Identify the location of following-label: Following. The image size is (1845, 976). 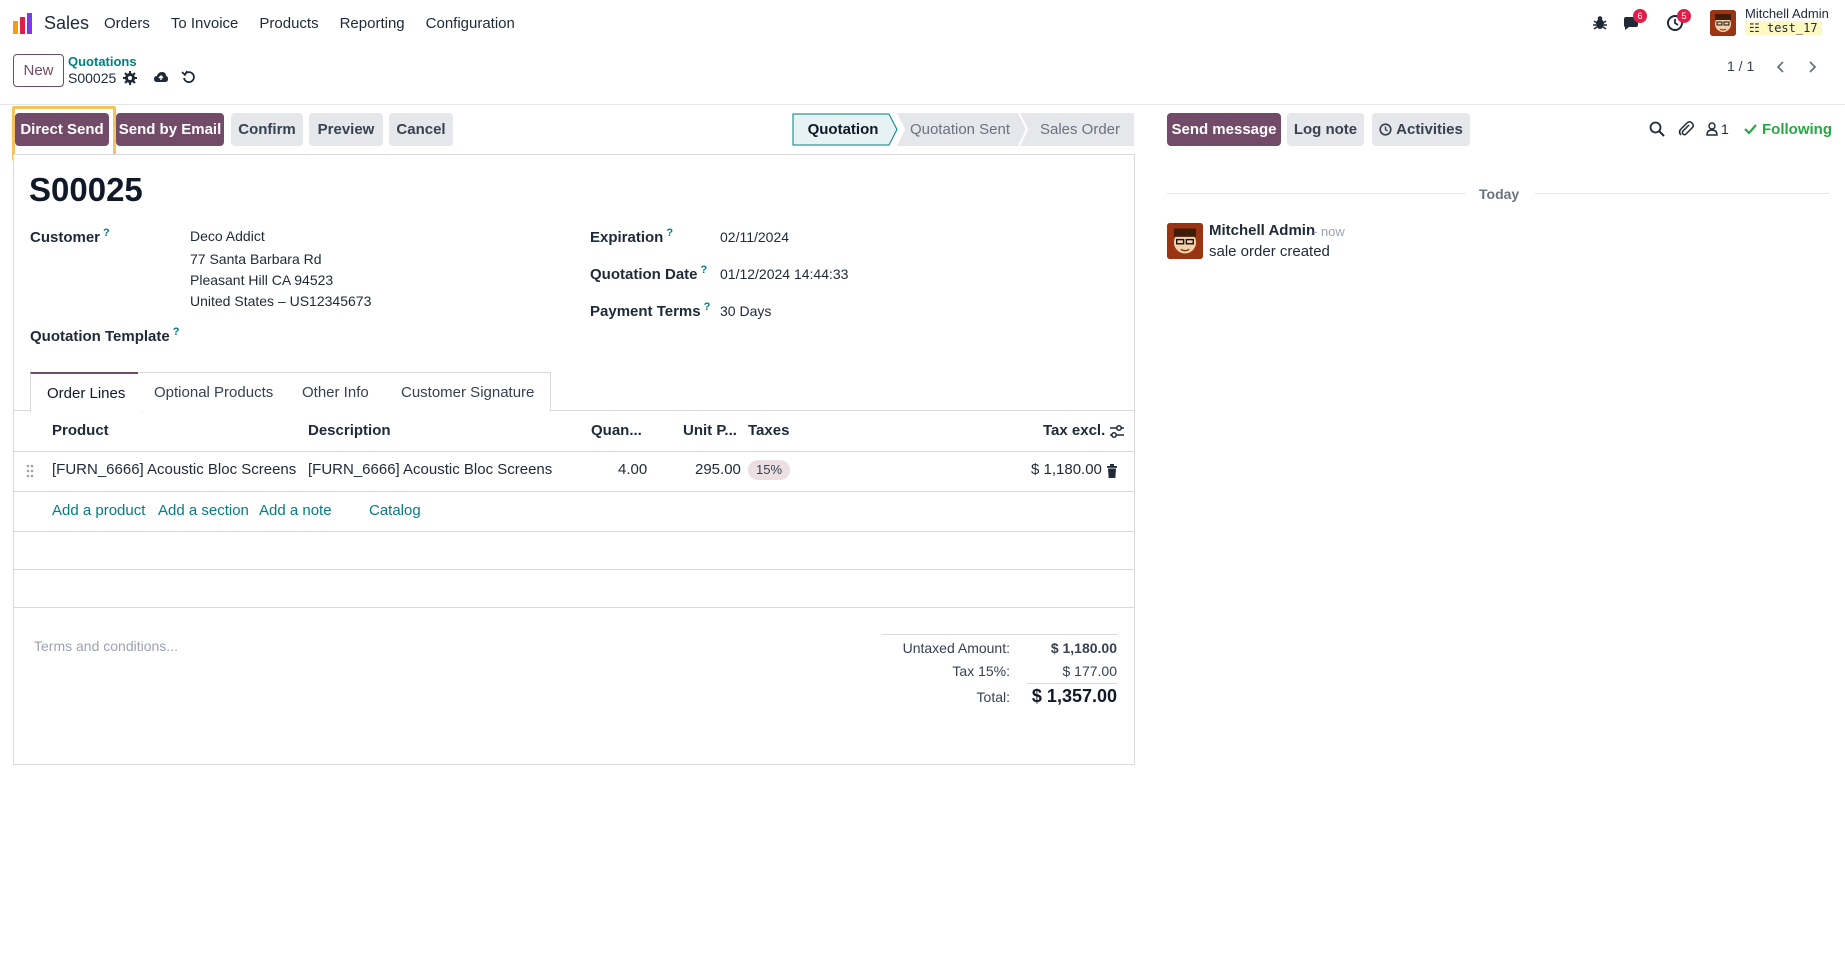
(1797, 129).